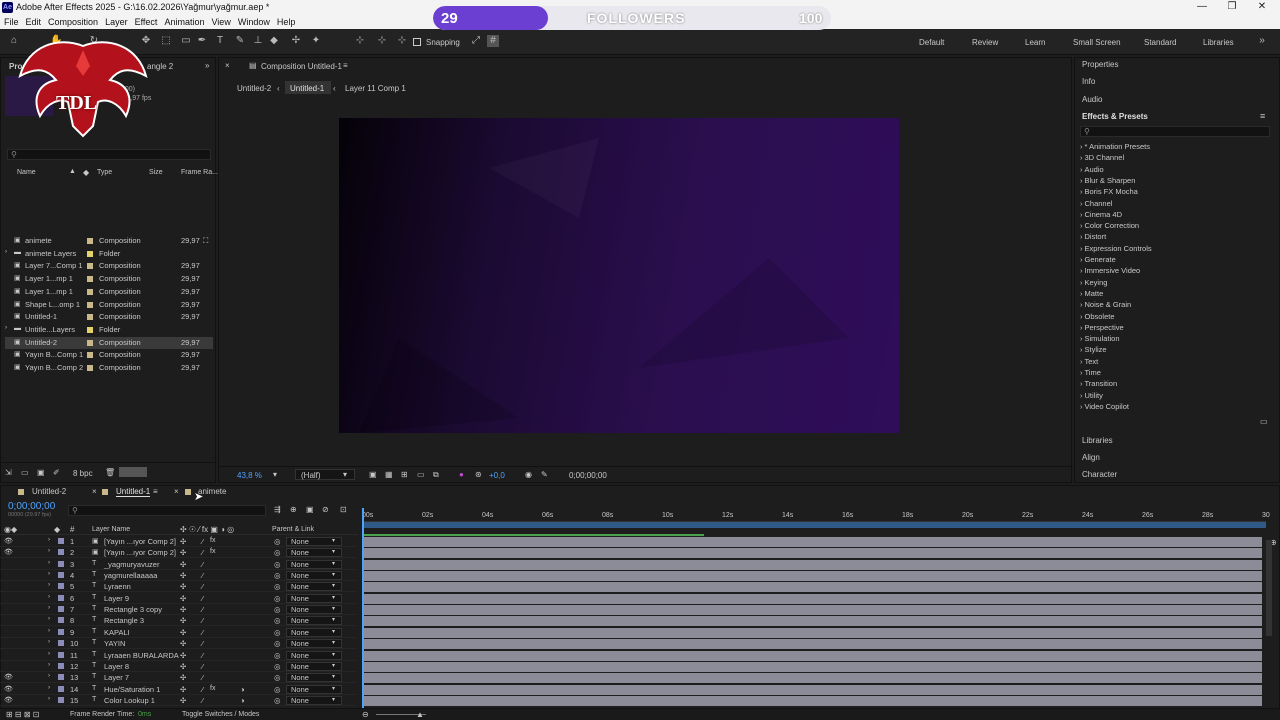 The height and width of the screenshot is (720, 1280). Describe the element at coordinates (420, 714) in the screenshot. I see `zoom-in-icon: ▲` at that location.